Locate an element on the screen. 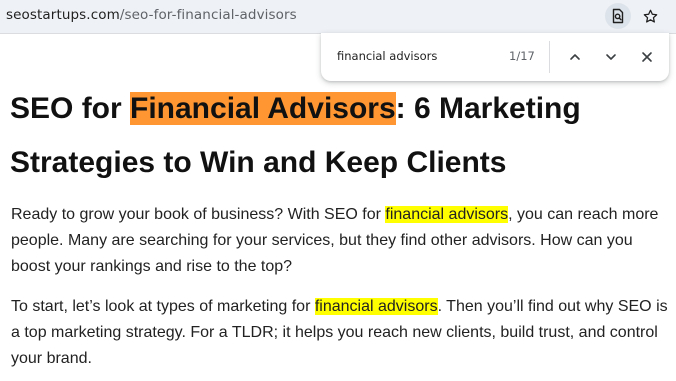  find-in-page-icon is located at coordinates (618, 16).